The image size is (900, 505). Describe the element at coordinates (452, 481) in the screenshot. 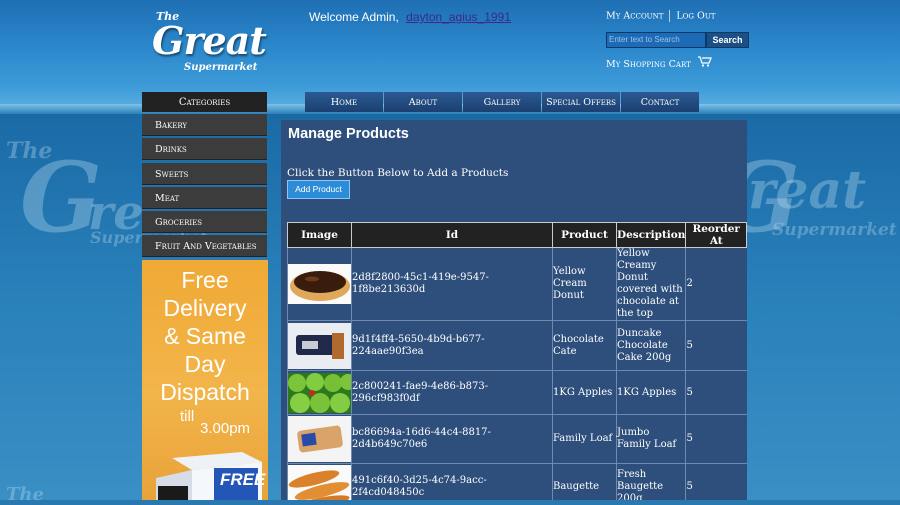

I see `product-id: 491c6f40-3d25-4c74-9acc-2f4cd048450c` at that location.